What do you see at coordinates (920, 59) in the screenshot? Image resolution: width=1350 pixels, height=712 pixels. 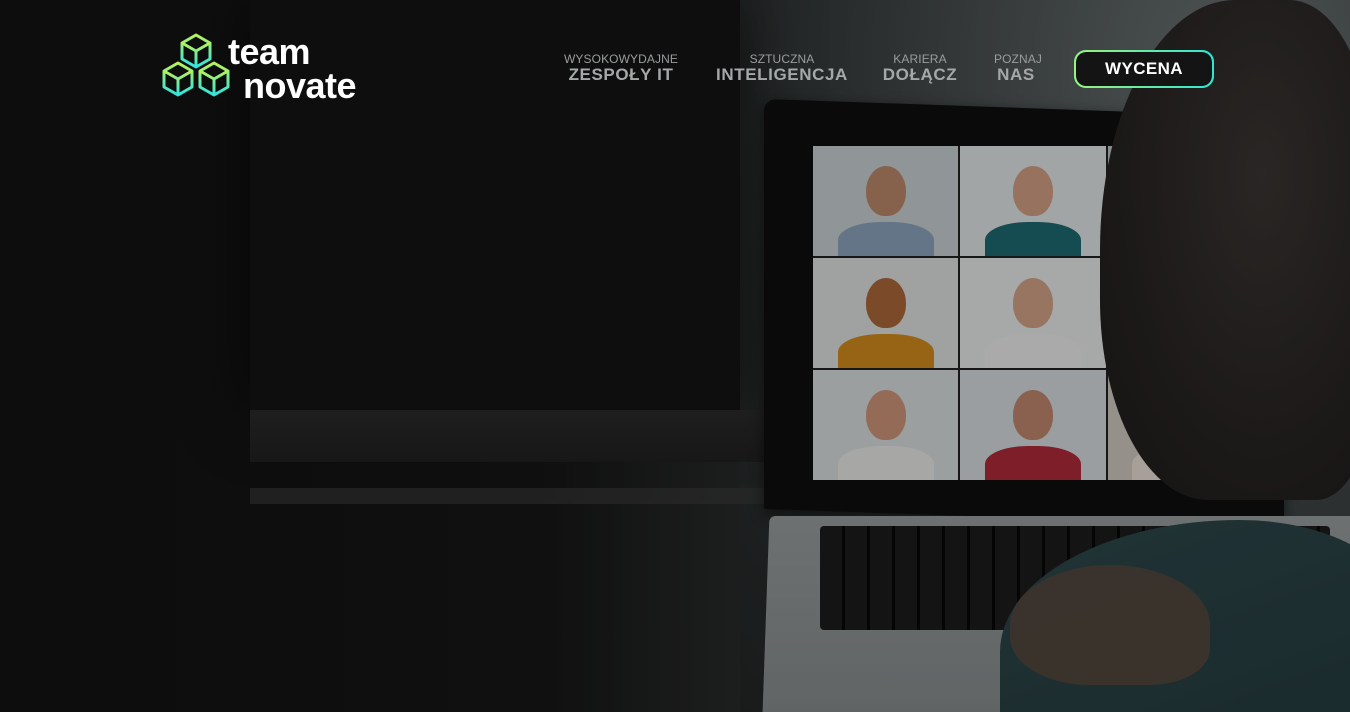 I see `nav-item-caption: KARIERA` at bounding box center [920, 59].